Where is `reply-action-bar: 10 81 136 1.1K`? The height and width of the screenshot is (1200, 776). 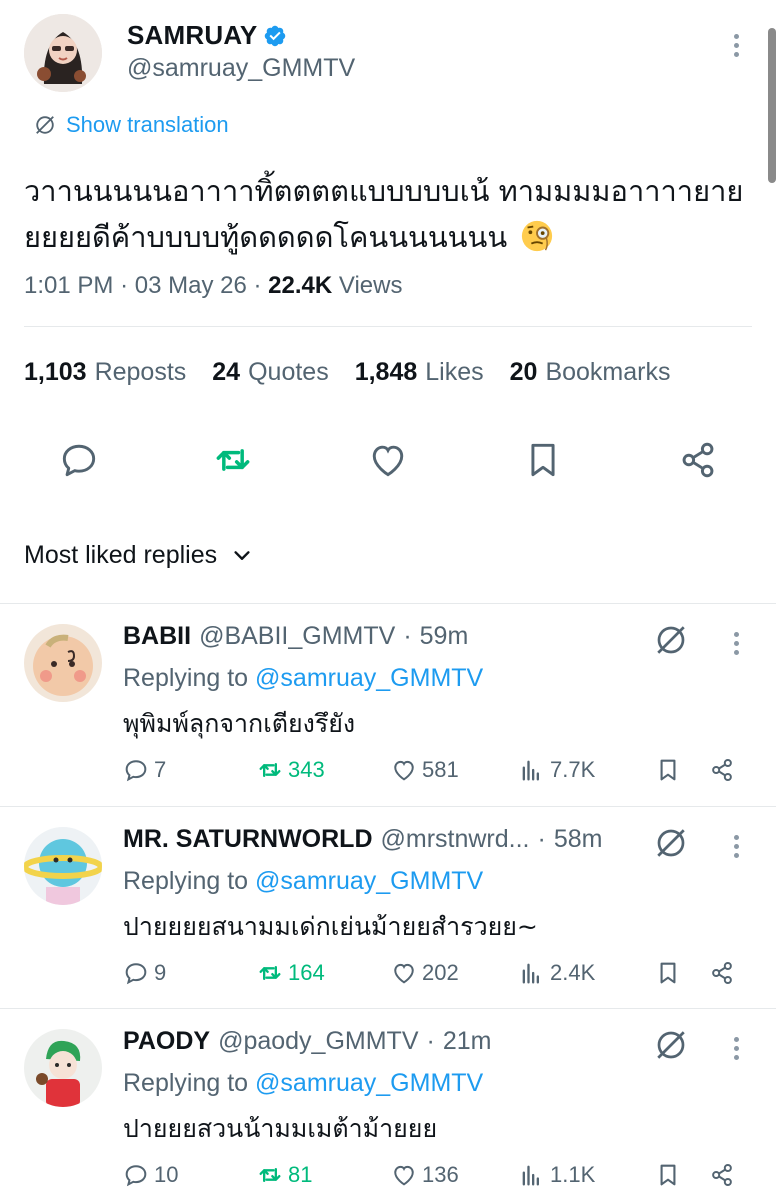
reply-action-bar: 10 81 136 1.1K is located at coordinates (388, 1179).